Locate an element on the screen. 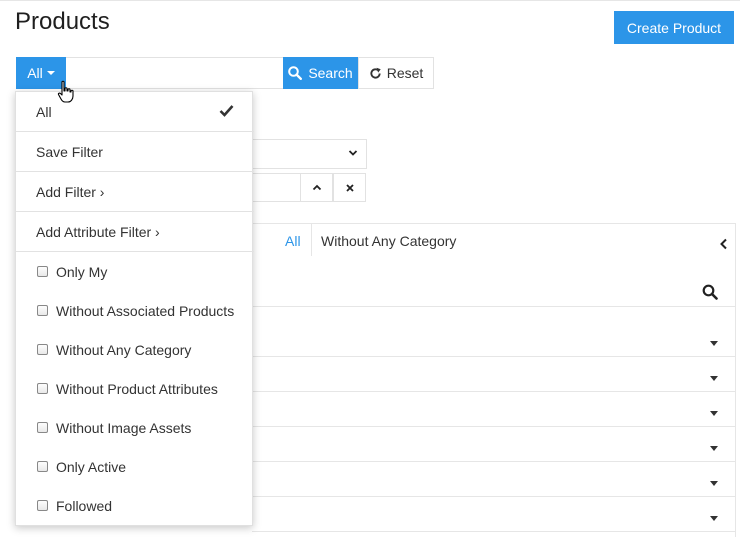 This screenshot has width=740, height=537. move-up-button is located at coordinates (316, 187).